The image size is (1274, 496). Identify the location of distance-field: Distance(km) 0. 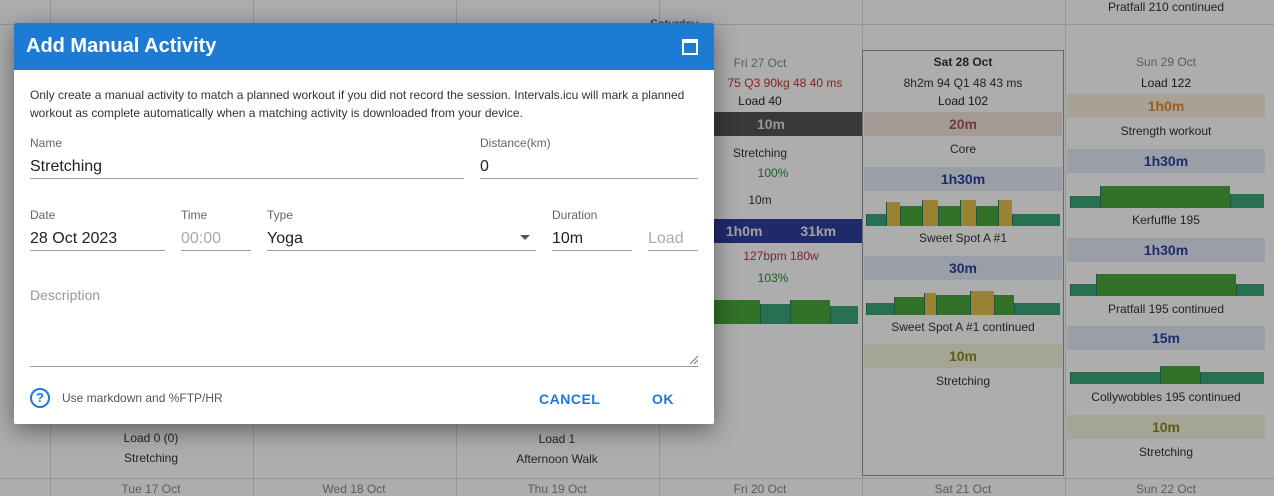
(589, 157).